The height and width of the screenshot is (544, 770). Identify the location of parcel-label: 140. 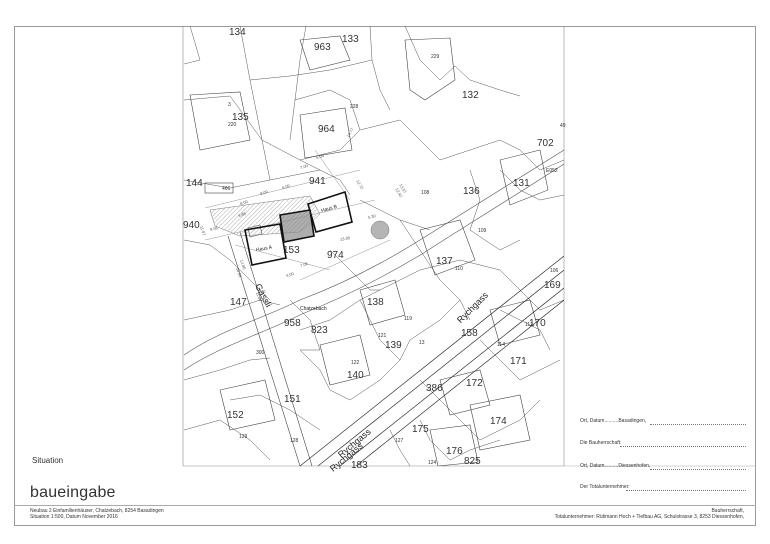
(355, 375).